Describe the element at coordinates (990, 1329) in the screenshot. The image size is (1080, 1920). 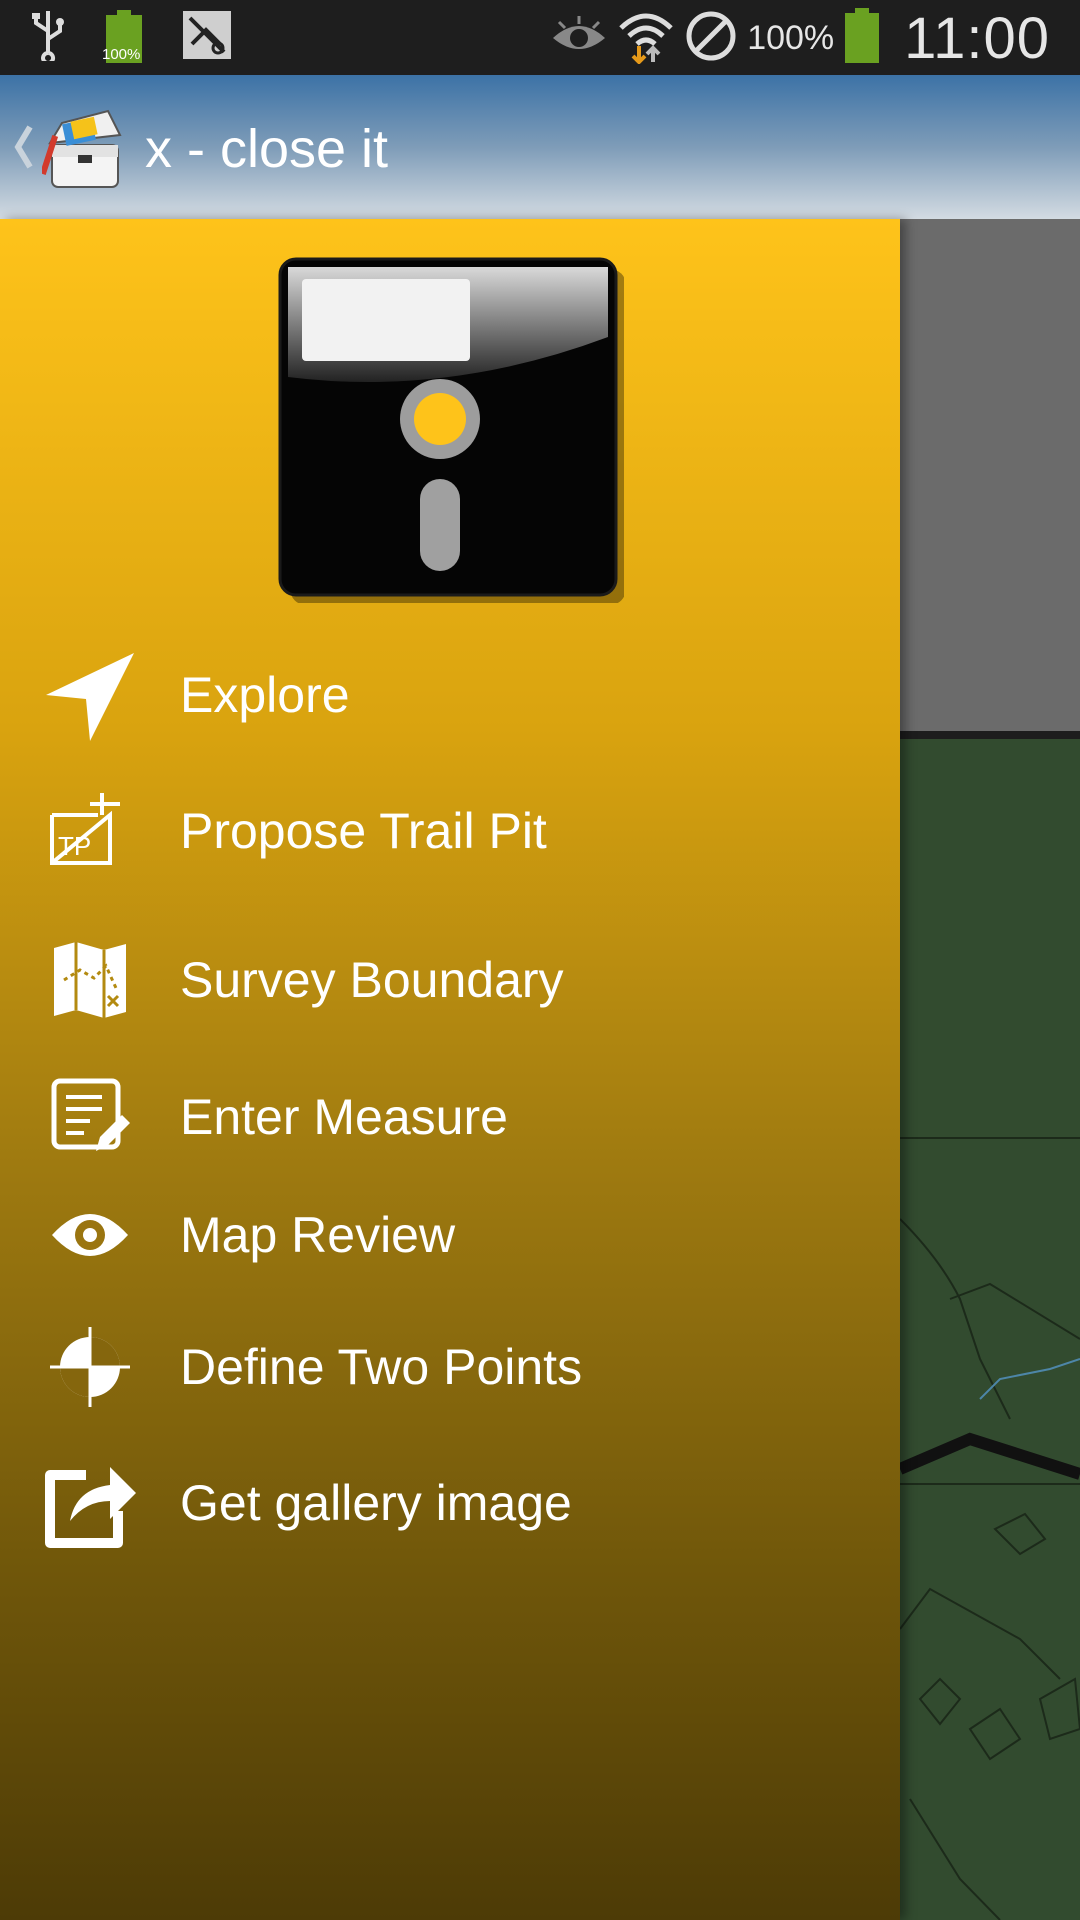
I see `map-tile-green` at that location.